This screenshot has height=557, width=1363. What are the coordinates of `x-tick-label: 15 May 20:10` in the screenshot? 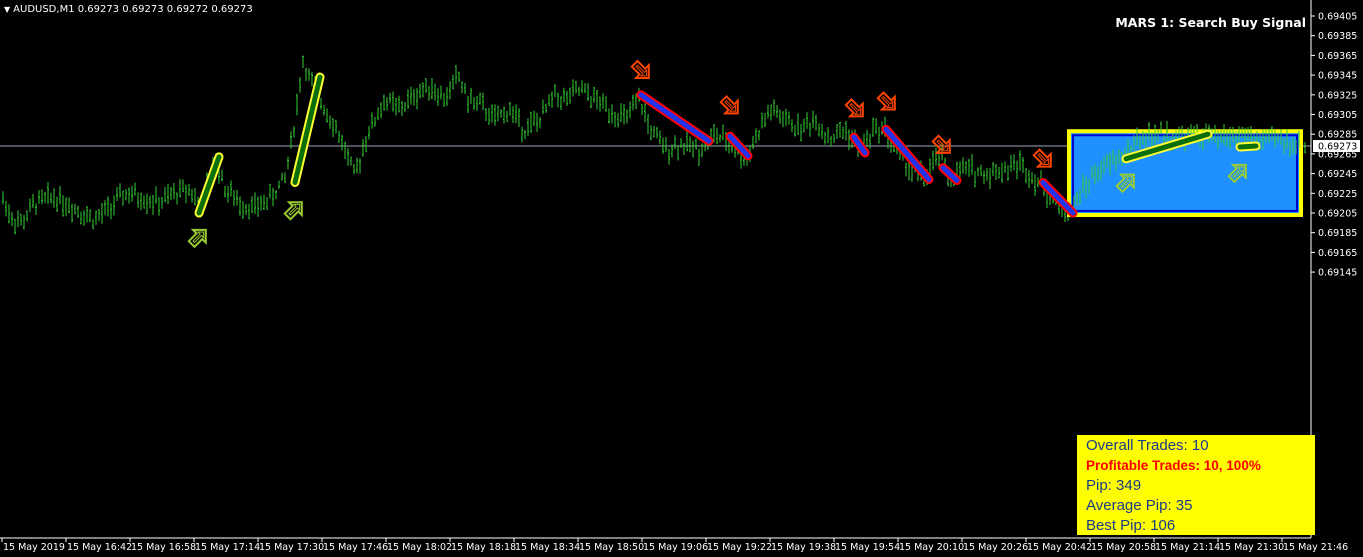 It's located at (931, 547).